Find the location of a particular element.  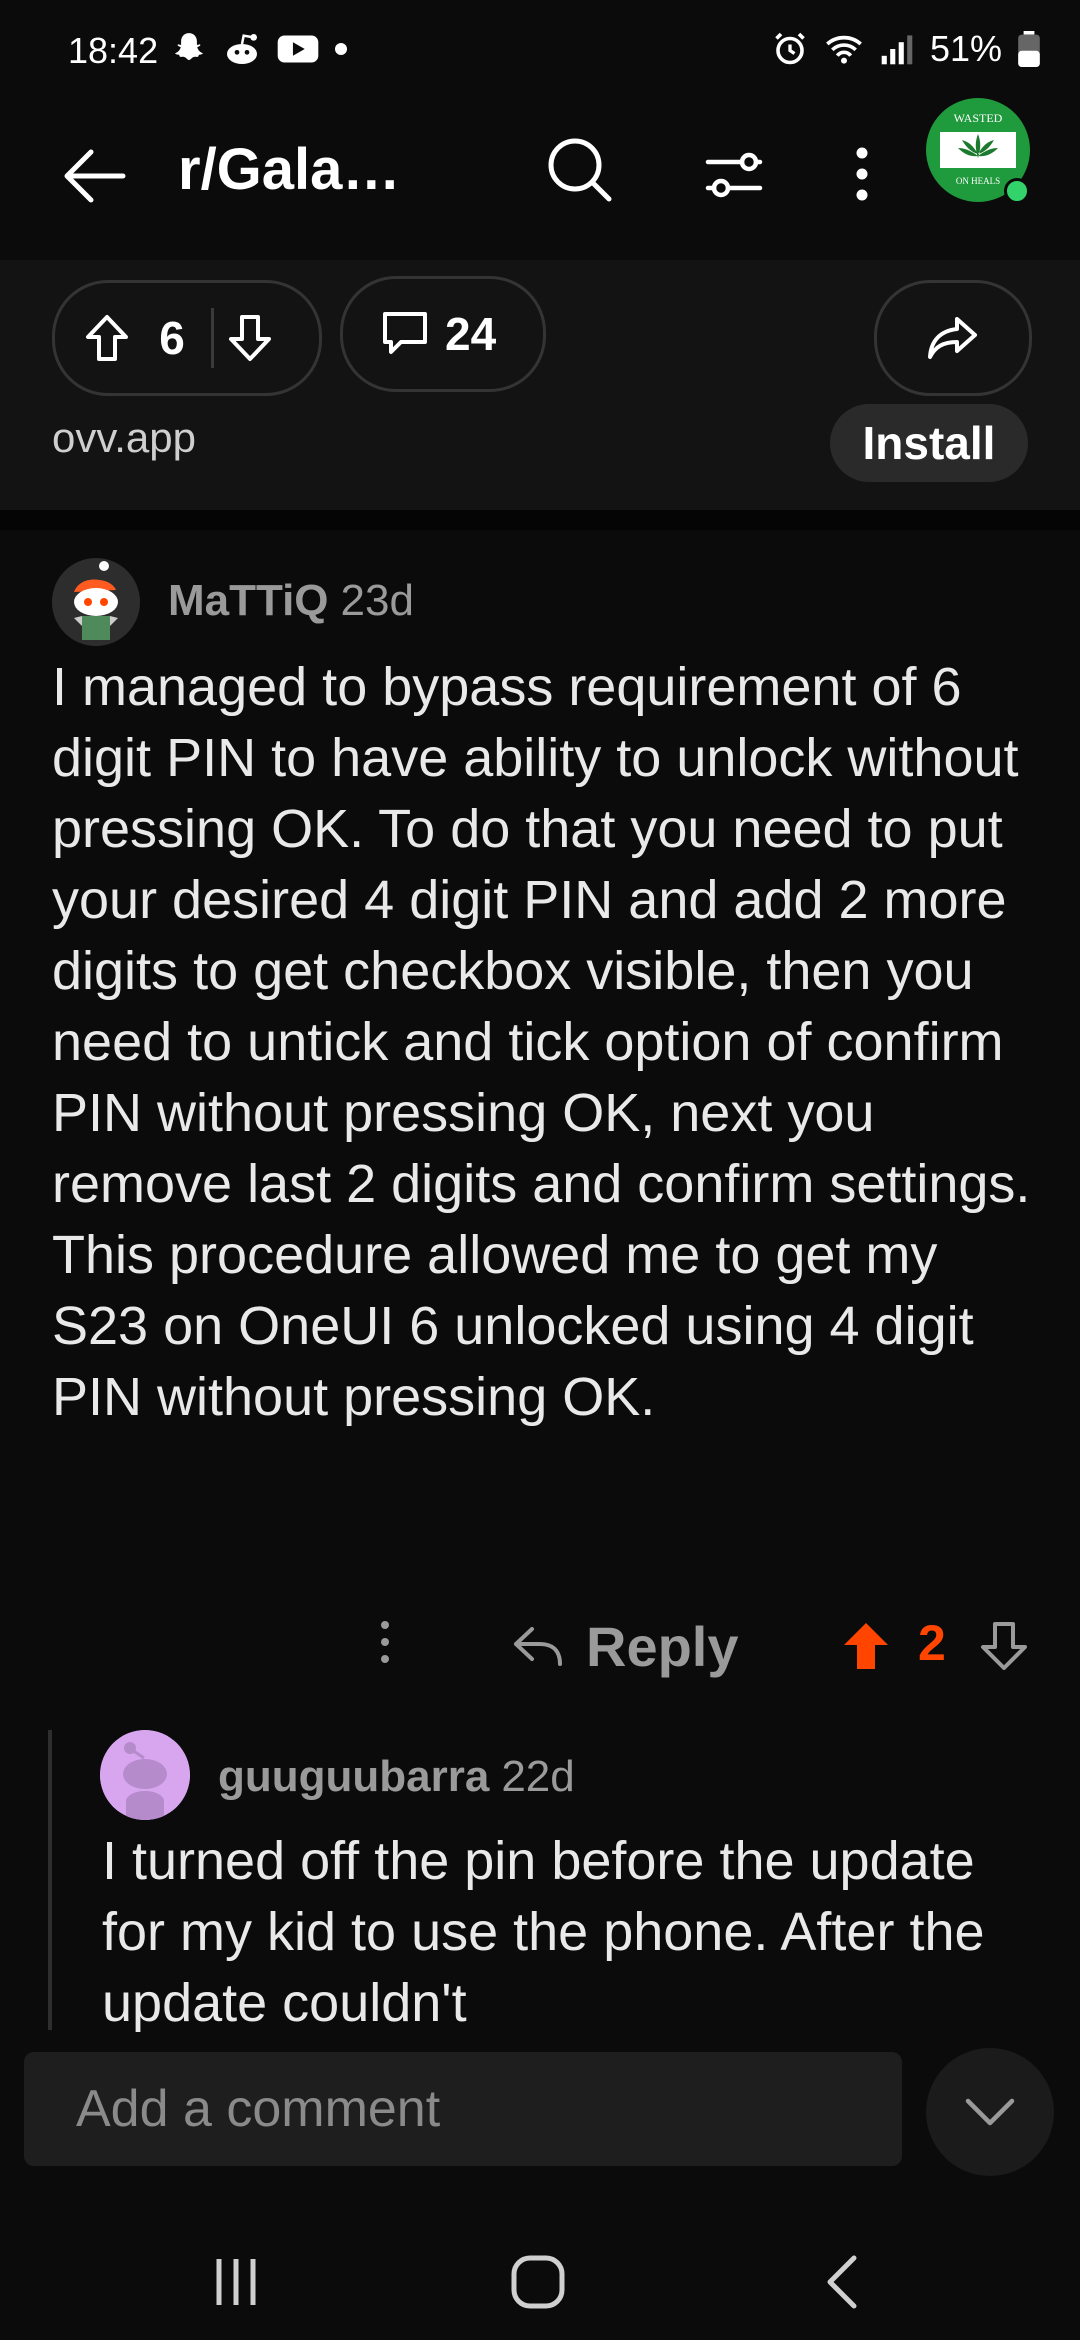

overflow-menu-button is located at coordinates (862, 174).